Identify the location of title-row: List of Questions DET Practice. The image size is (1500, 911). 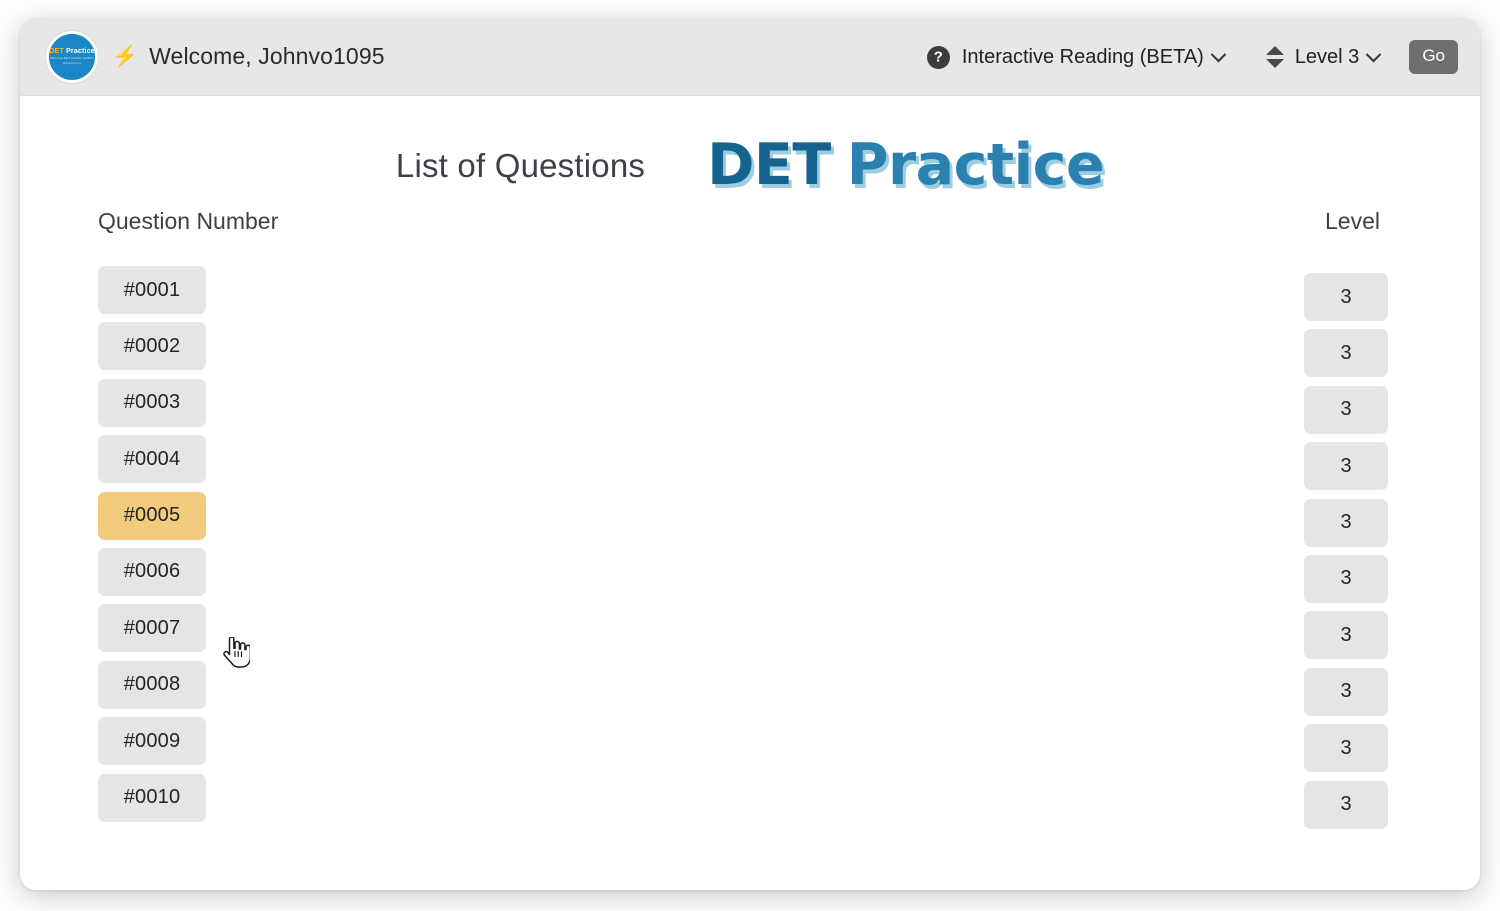
(750, 152).